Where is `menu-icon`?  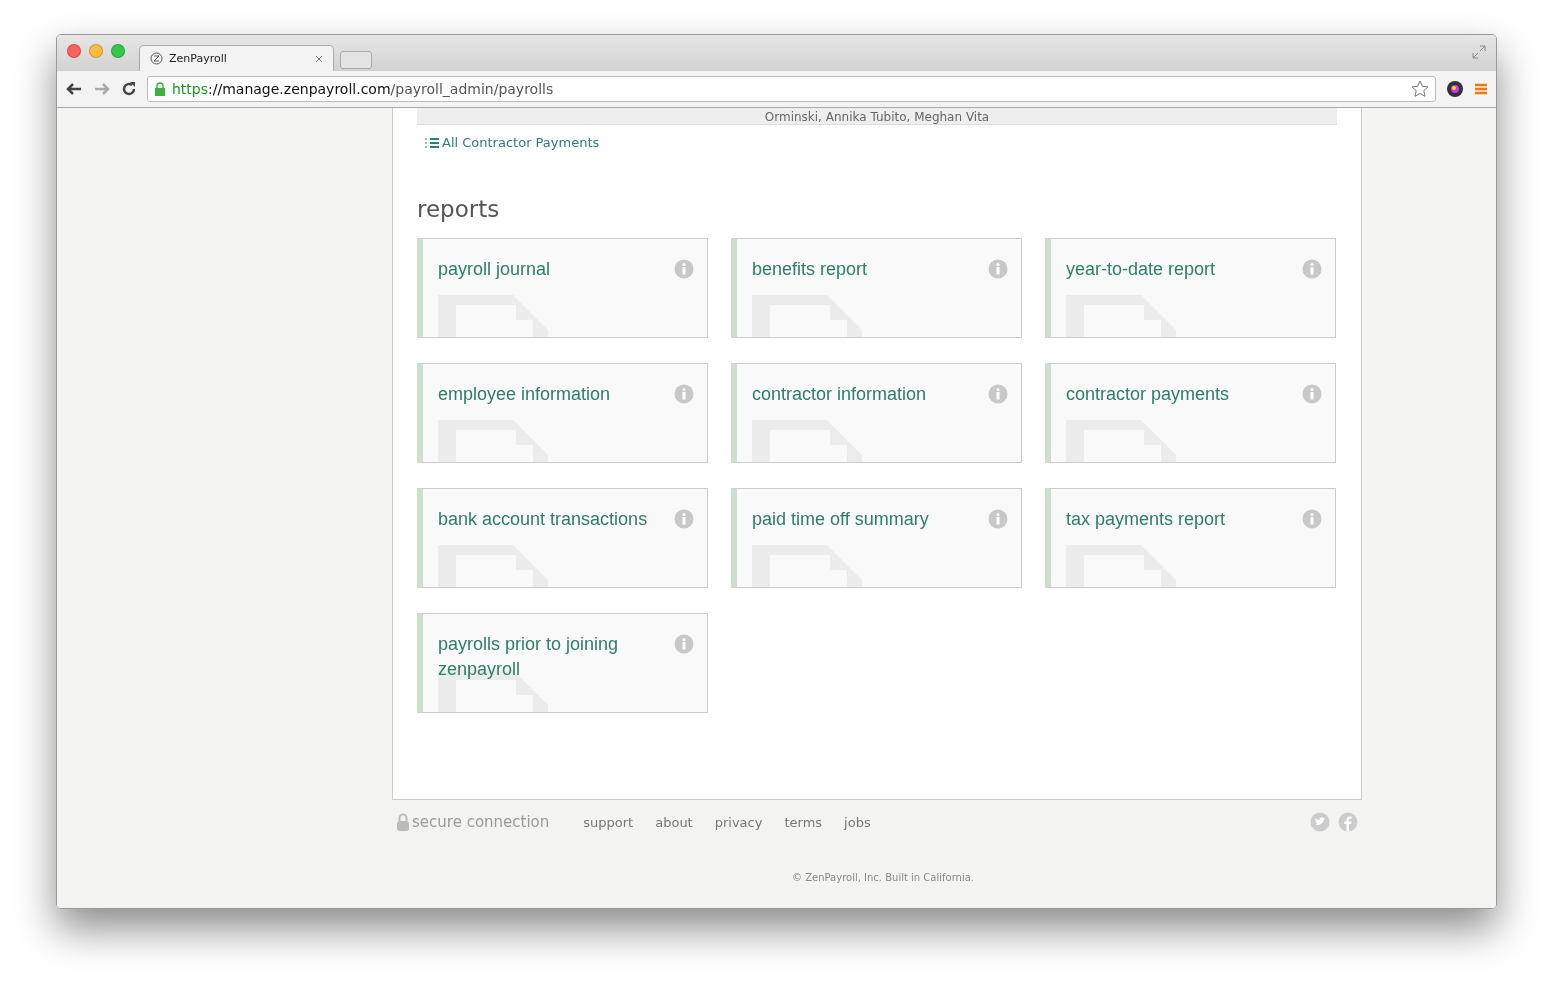
menu-icon is located at coordinates (1481, 89).